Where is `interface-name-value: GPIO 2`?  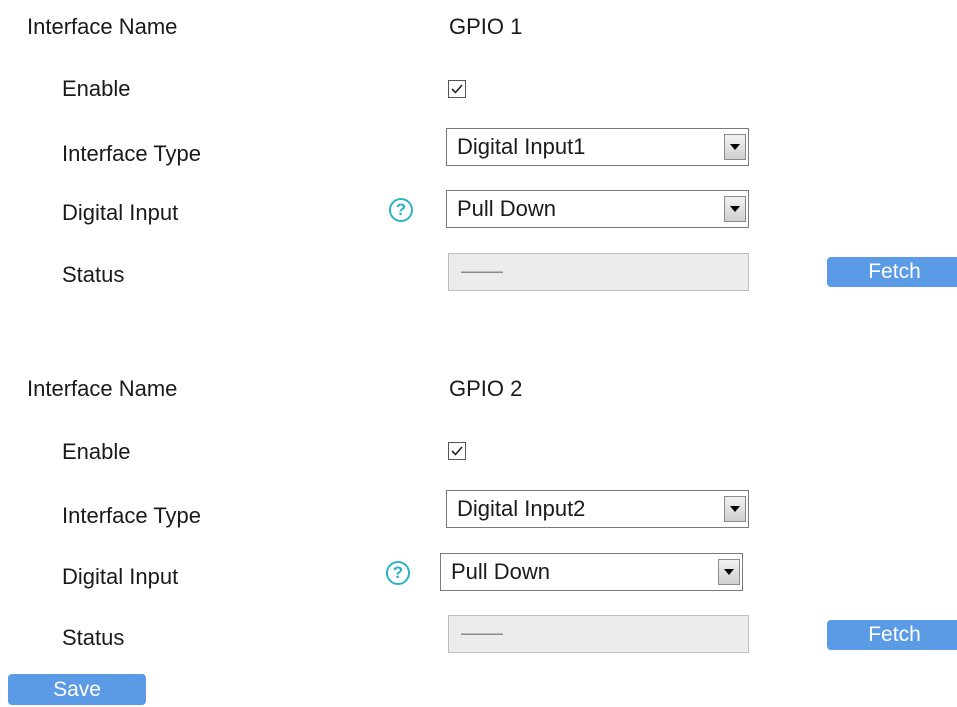 interface-name-value: GPIO 2 is located at coordinates (486, 388).